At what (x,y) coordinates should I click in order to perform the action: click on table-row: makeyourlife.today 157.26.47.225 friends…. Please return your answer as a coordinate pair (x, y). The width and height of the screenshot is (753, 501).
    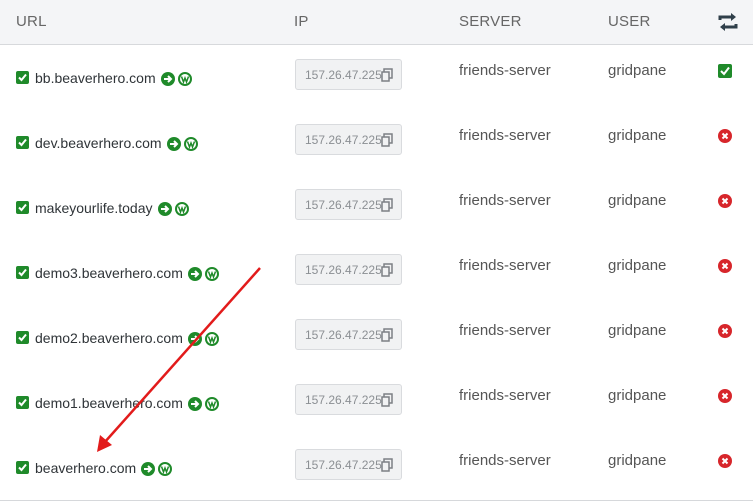
    Looking at the image, I should click on (376, 208).